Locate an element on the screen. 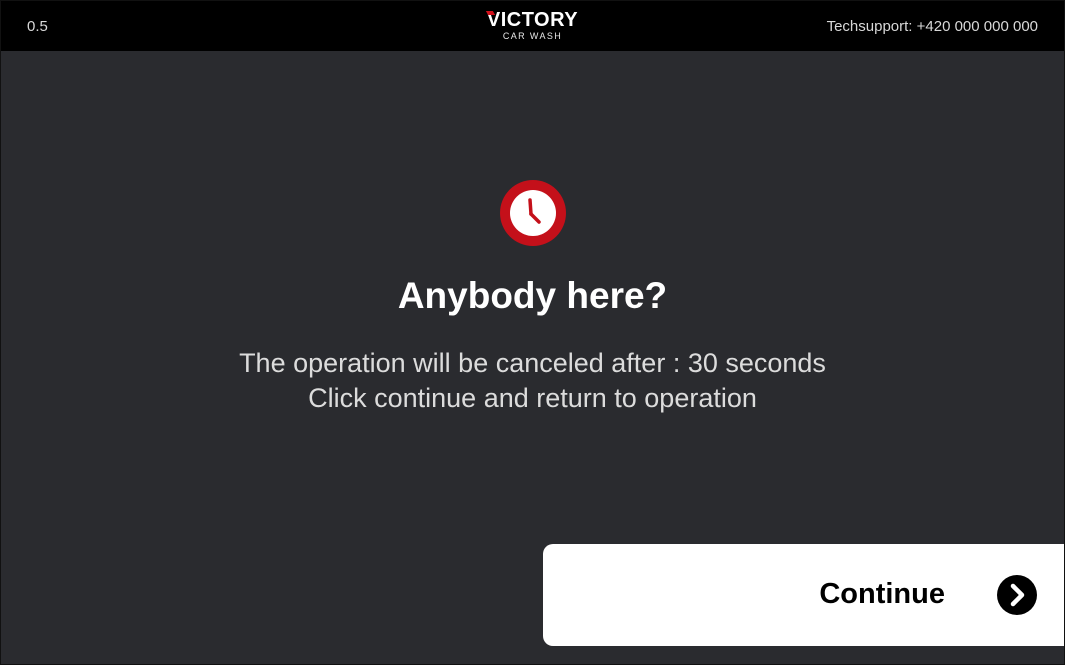  techsupport-label: Techsupport: +420 000 000 000 is located at coordinates (932, 26).